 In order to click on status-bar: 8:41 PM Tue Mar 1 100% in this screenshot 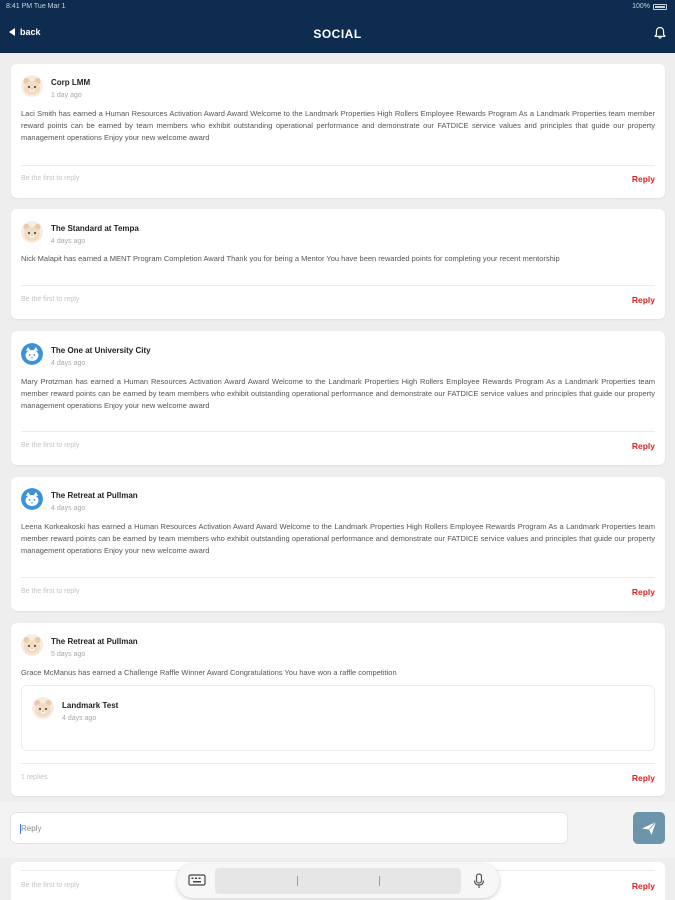, I will do `click(337, 7)`.